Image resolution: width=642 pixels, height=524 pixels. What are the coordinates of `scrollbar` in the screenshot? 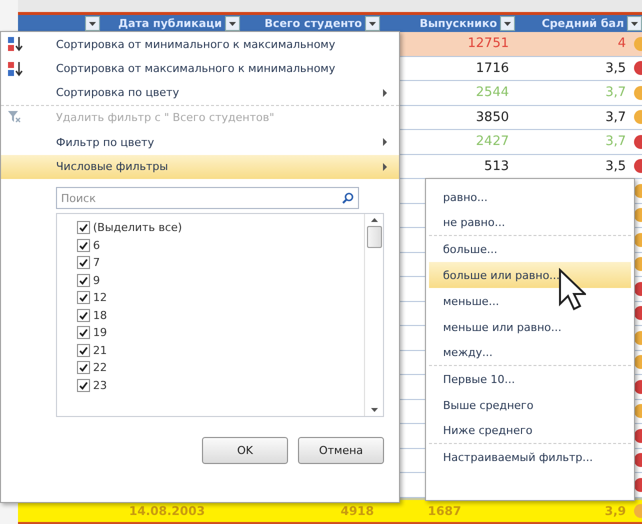 It's located at (373, 315).